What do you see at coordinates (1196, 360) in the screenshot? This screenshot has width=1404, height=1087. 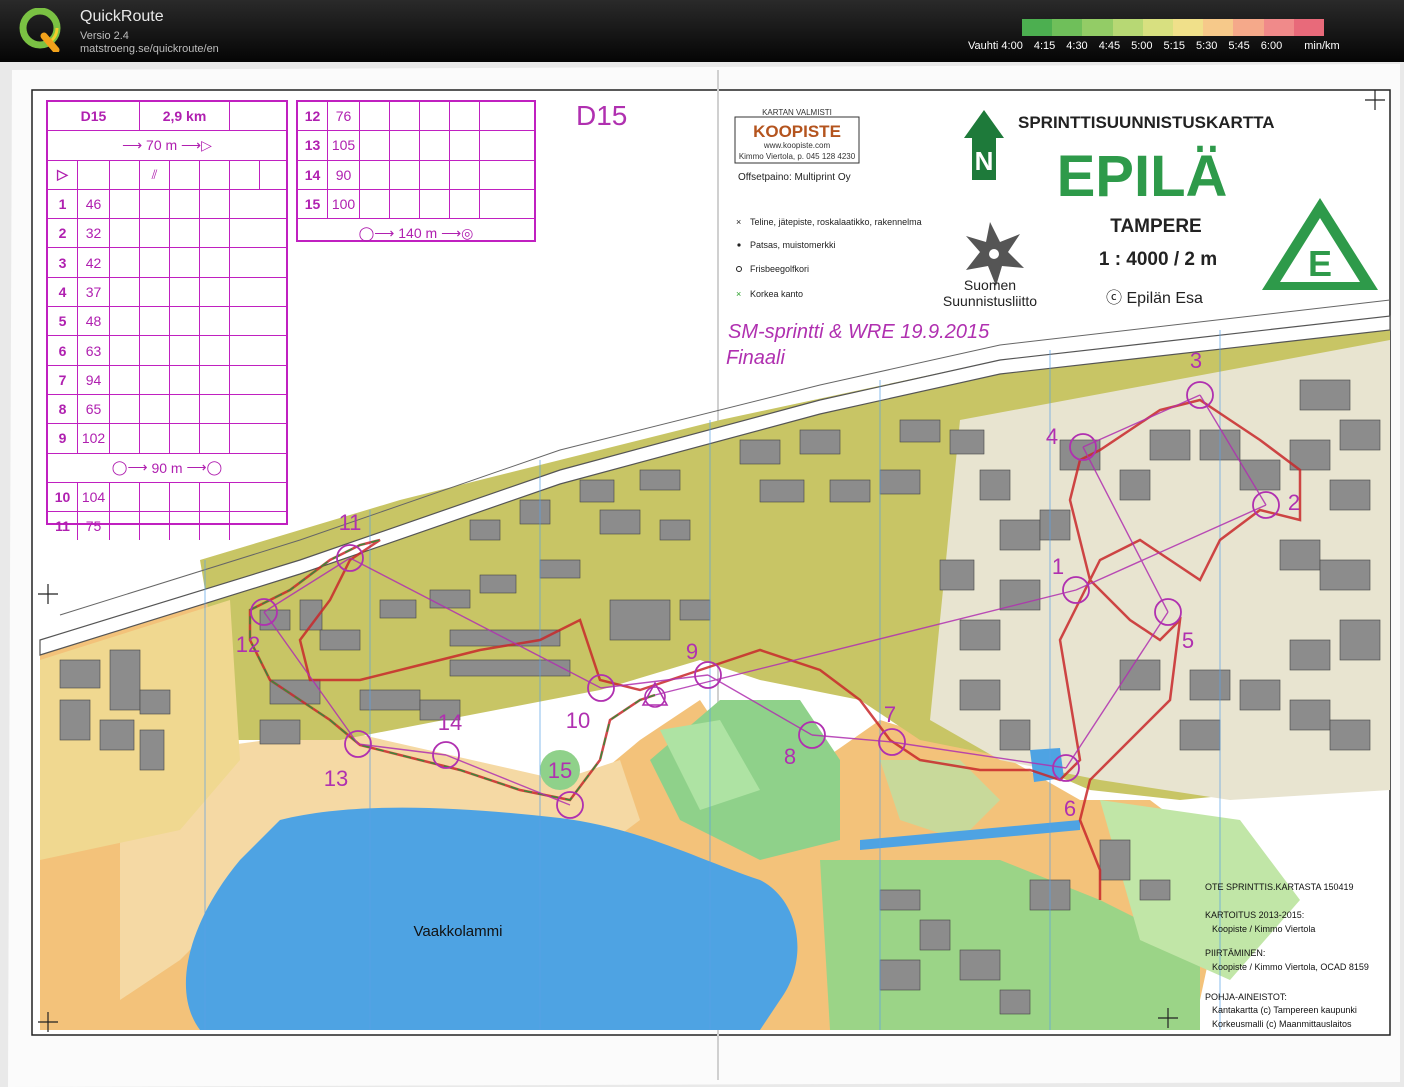 I see `control-number-label: 3` at bounding box center [1196, 360].